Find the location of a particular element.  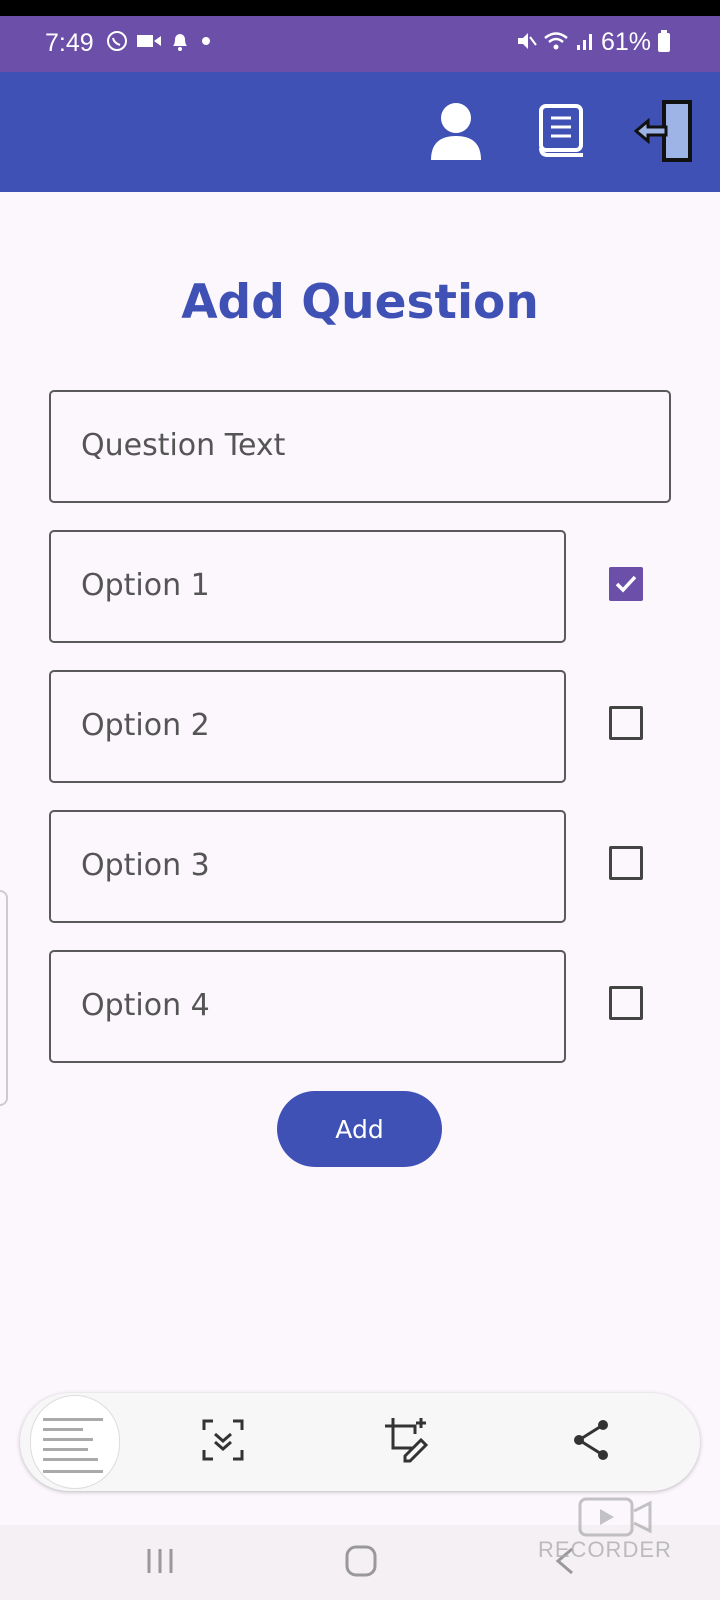

share-icon is located at coordinates (591, 1442).